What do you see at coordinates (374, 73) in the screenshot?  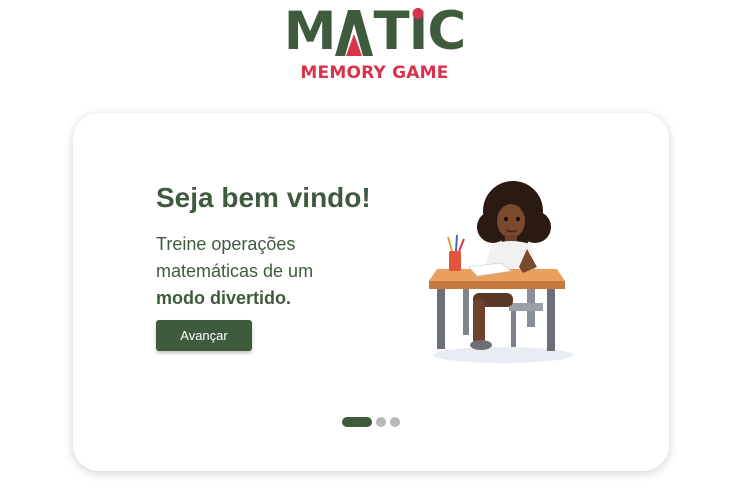 I see `logo-subtitle: MEMORY GAME` at bounding box center [374, 73].